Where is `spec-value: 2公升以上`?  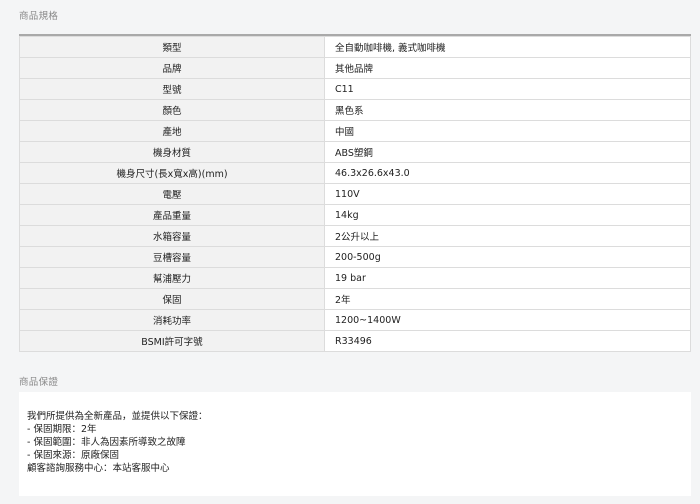 spec-value: 2公升以上 is located at coordinates (507, 236).